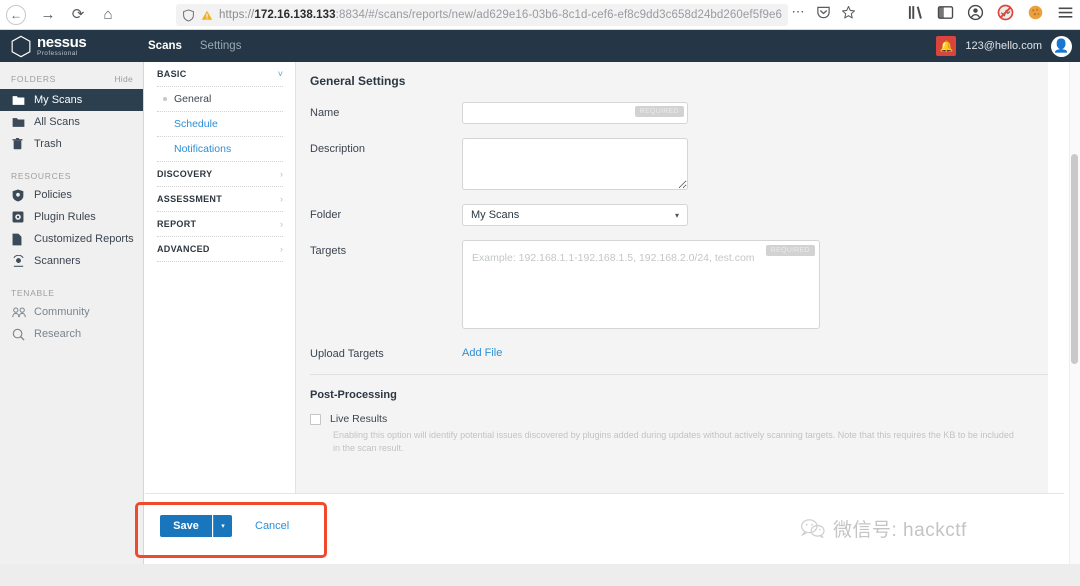 This screenshot has width=1080, height=586. Describe the element at coordinates (482, 351) in the screenshot. I see `add-file-link: Add File` at that location.